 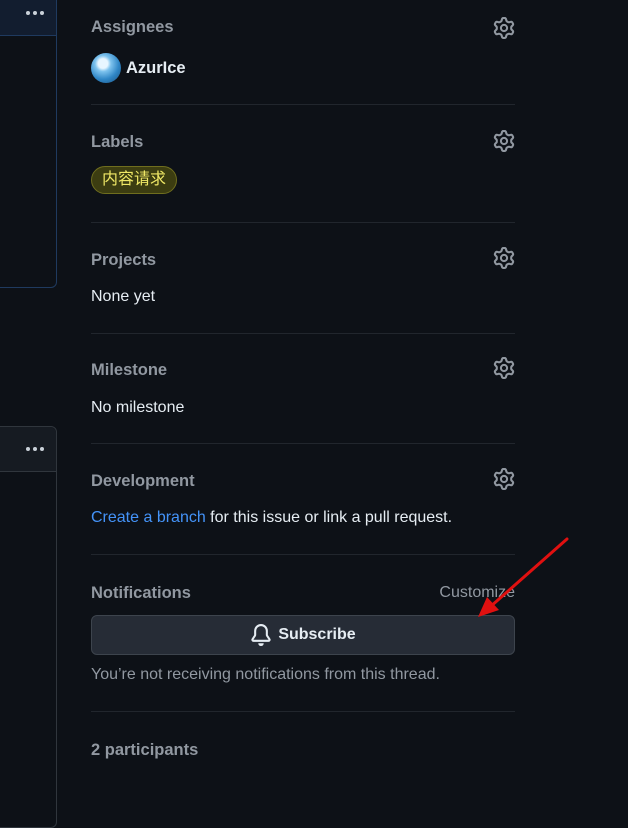 I want to click on labels-title: Labels, so click(x=117, y=142).